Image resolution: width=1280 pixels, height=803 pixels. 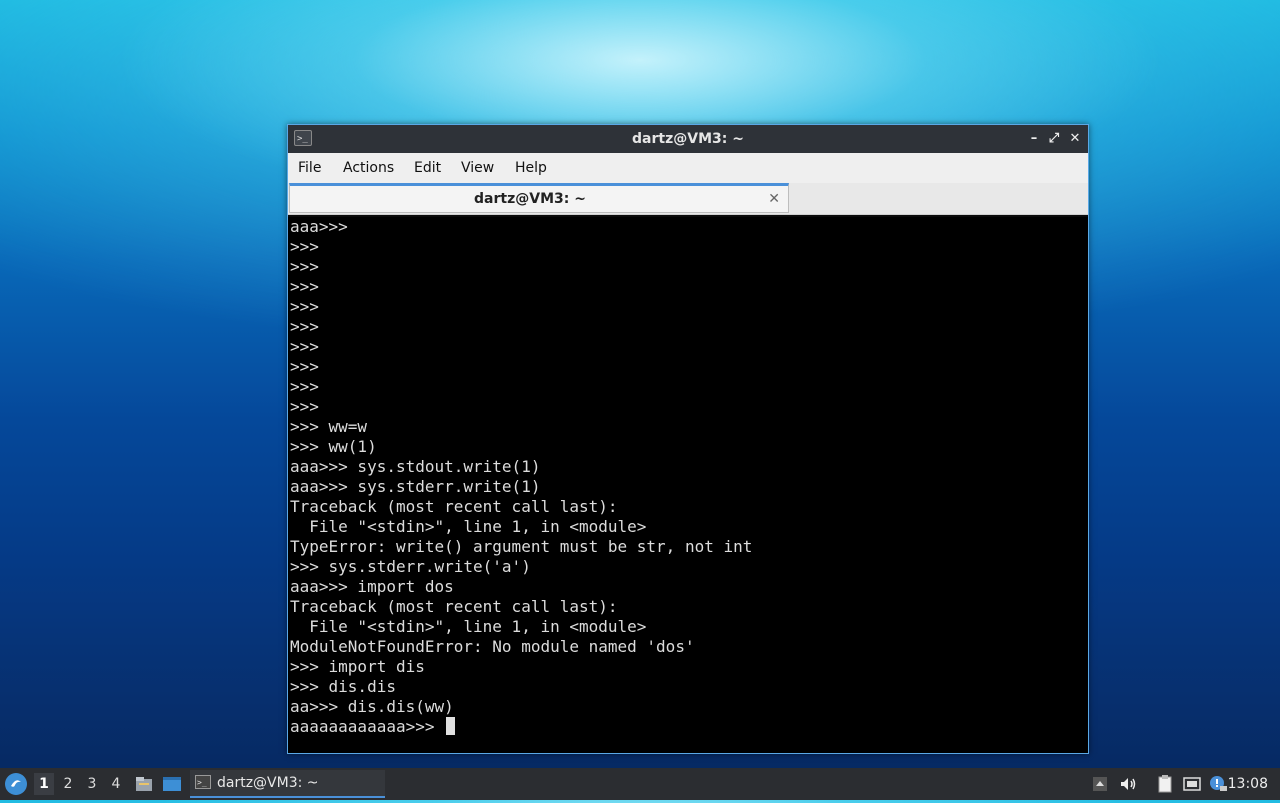 What do you see at coordinates (531, 168) in the screenshot?
I see `menu-help: Help` at bounding box center [531, 168].